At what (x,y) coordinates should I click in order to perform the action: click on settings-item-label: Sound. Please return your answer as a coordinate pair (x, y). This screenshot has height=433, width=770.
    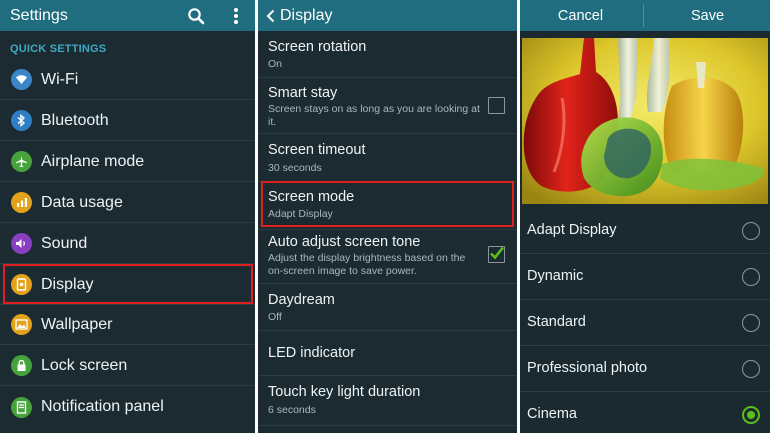
    Looking at the image, I should click on (64, 243).